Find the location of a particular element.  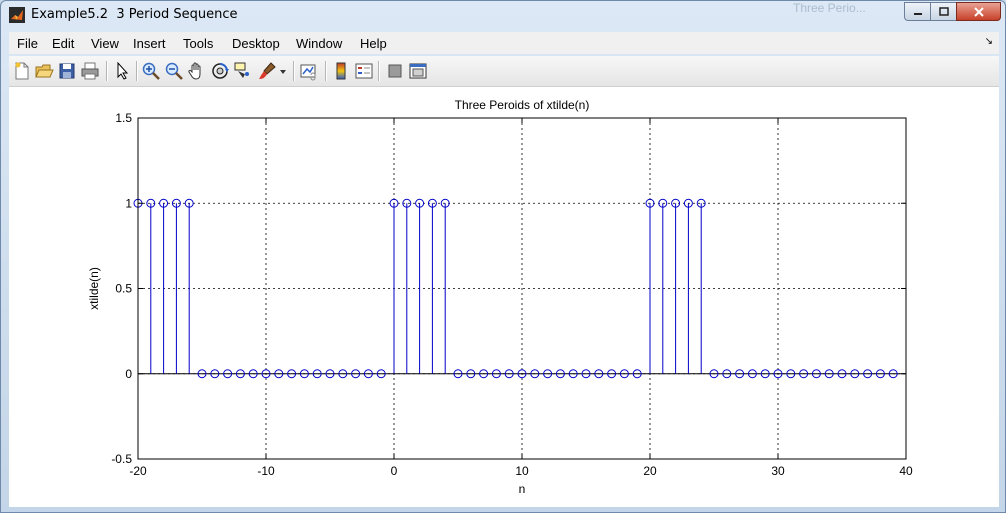

minimize-icon is located at coordinates (917, 13).